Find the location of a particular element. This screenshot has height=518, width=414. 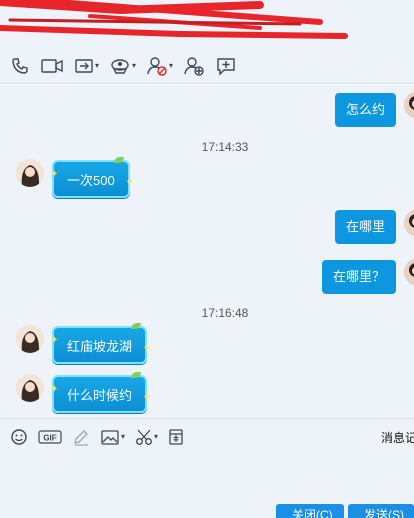

image-button: ▾ is located at coordinates (112, 437).